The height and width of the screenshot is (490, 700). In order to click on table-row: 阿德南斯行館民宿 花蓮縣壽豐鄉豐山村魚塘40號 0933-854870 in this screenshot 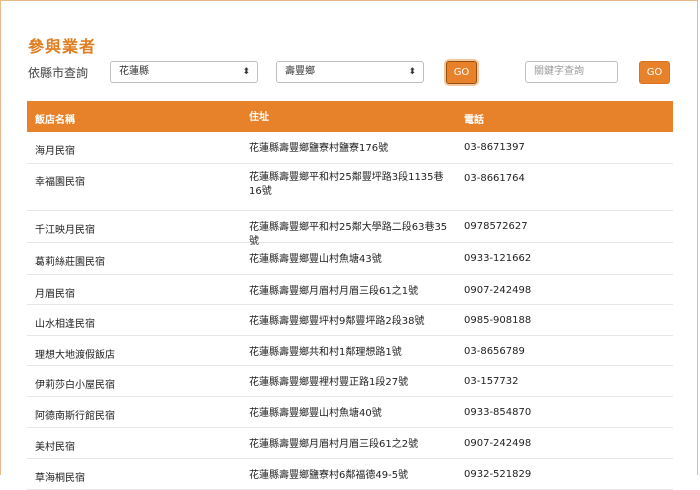, I will do `click(350, 412)`.